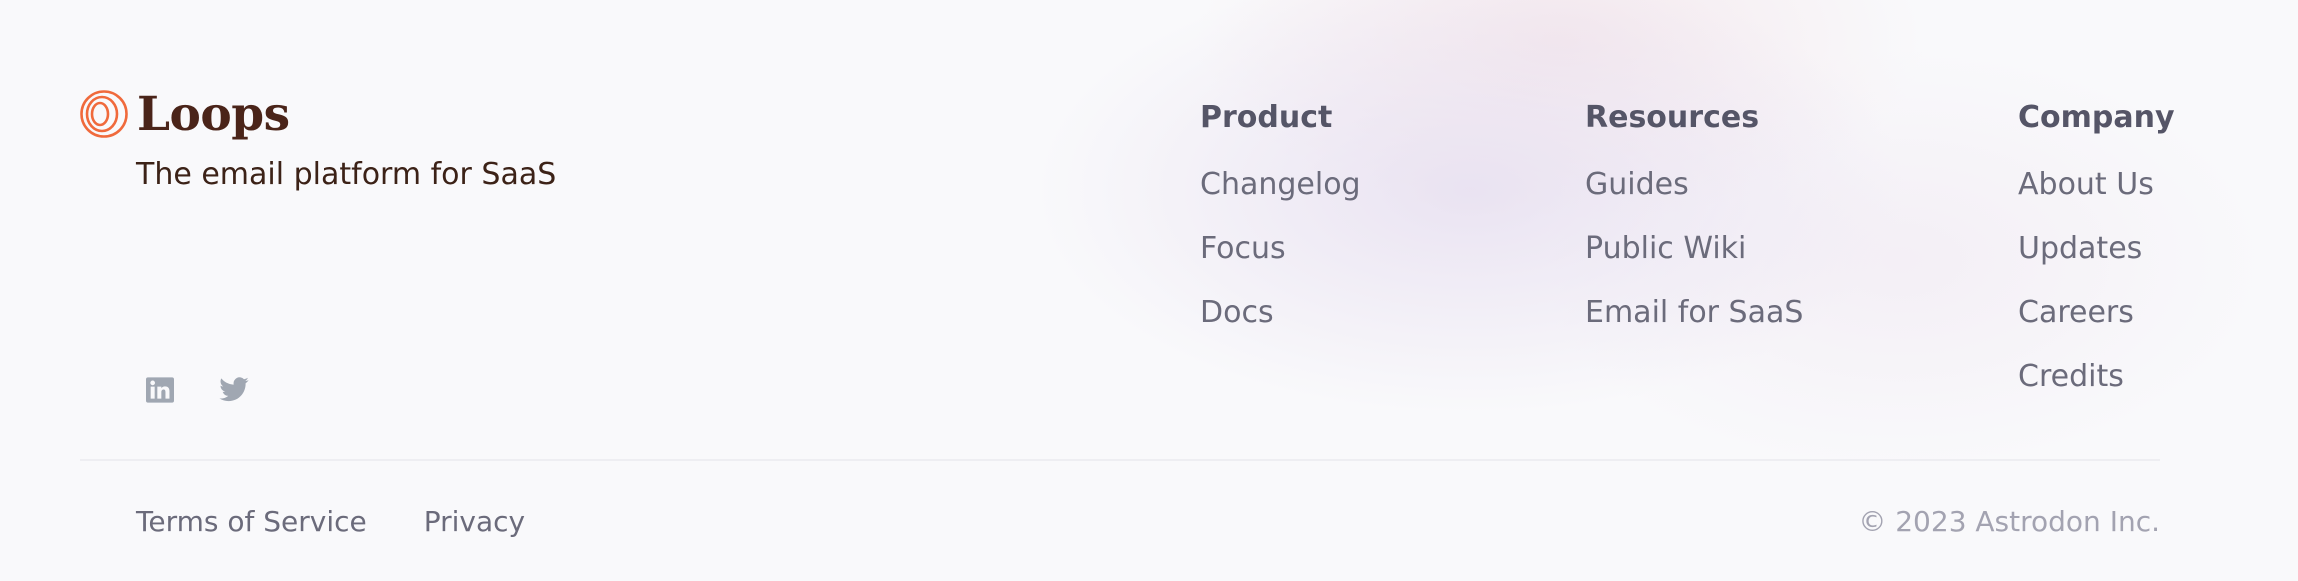  Describe the element at coordinates (2096, 377) in the screenshot. I see `footer-link-credits: Credits` at that location.